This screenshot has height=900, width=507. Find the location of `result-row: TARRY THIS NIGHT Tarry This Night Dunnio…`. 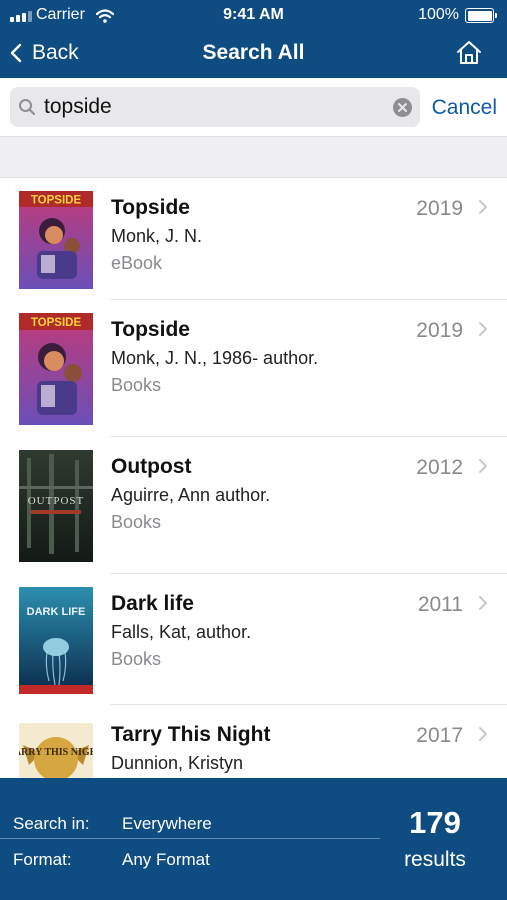

result-row: TARRY THIS NIGHT Tarry This Night Dunnio… is located at coordinates (253, 741).